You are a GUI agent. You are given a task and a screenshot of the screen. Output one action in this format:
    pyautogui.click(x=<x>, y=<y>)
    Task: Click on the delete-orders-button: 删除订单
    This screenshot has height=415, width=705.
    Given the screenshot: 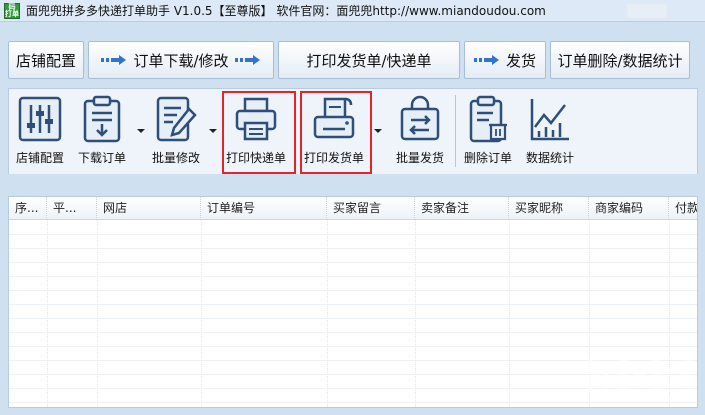 What is the action you would take?
    pyautogui.click(x=488, y=132)
    